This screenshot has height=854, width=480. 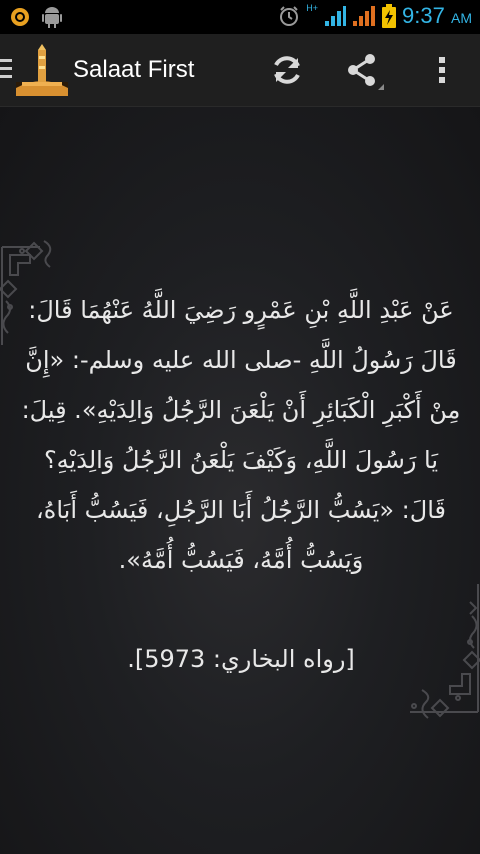 What do you see at coordinates (241, 659) in the screenshot?
I see `hadith-source: [رواه البخاري: 5973].` at bounding box center [241, 659].